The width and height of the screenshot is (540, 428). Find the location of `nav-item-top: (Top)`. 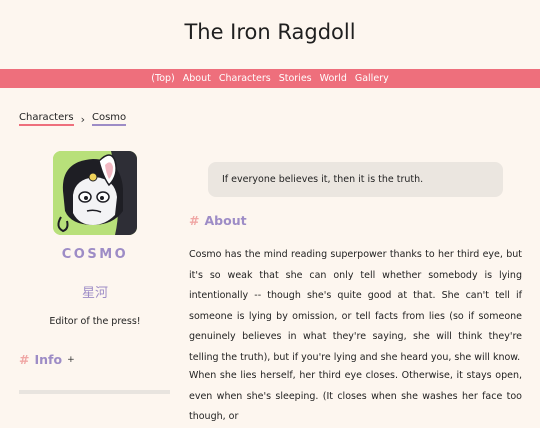

nav-item-top: (Top) is located at coordinates (162, 78).